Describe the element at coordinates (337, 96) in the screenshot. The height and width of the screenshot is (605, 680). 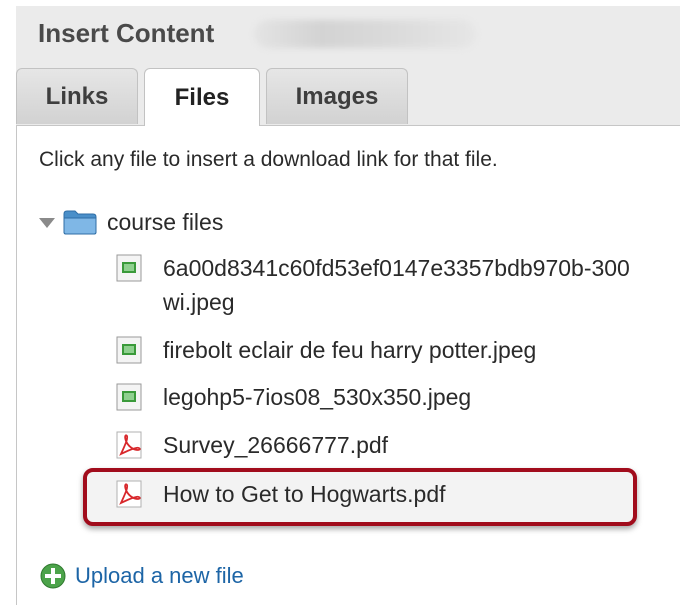
I see `tab-images: Images` at that location.